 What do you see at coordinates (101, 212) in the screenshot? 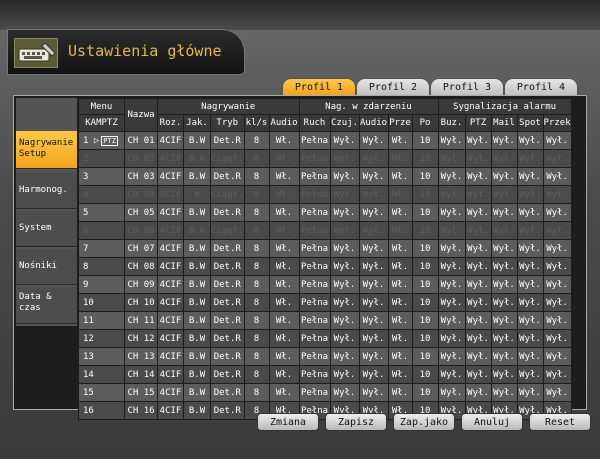
I see `kam-cell: 5` at bounding box center [101, 212].